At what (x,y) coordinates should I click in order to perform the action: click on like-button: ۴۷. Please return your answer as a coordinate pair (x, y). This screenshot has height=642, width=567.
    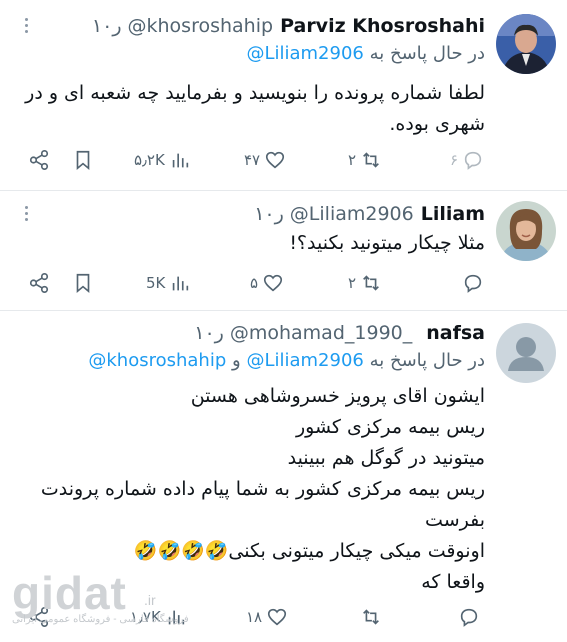
    Looking at the image, I should click on (265, 160).